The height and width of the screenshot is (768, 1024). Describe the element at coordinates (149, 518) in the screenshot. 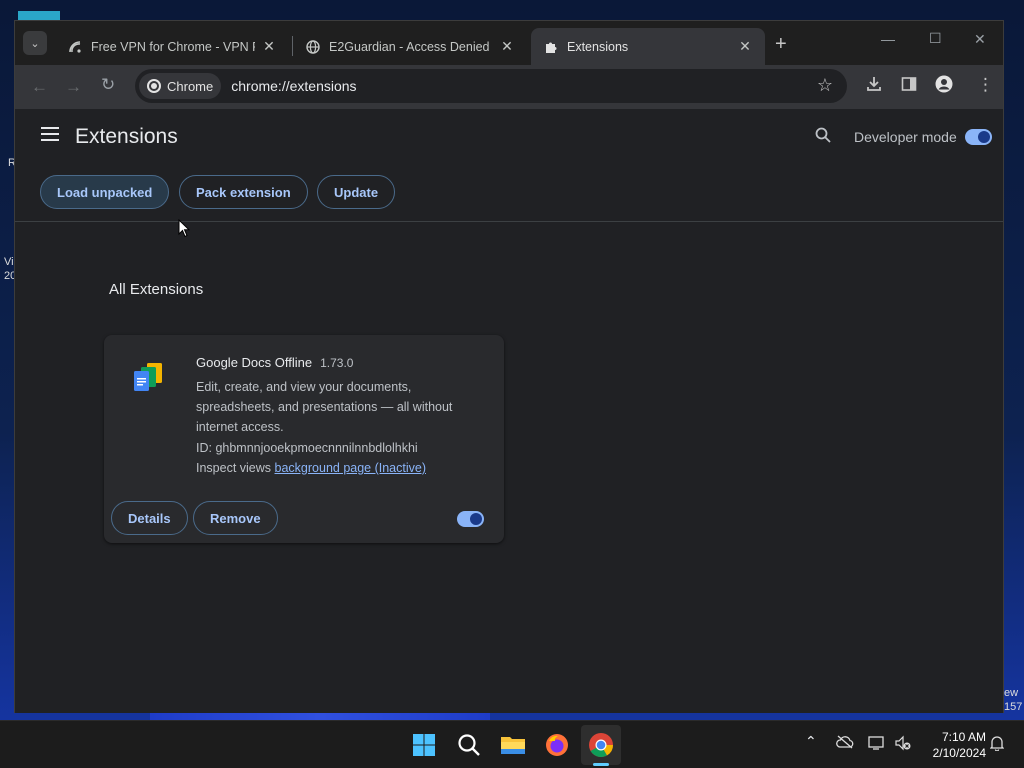

I see `details-button: Details` at that location.